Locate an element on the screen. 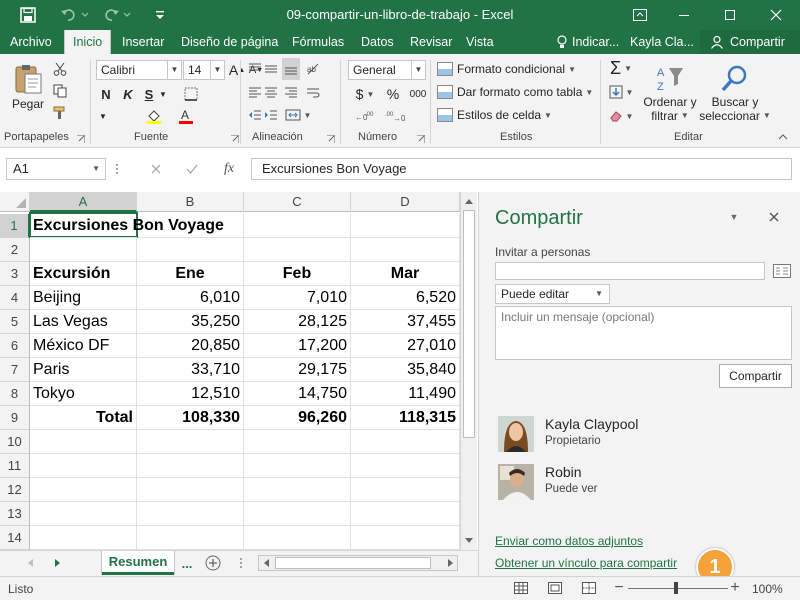  collapse-ribbon-icon is located at coordinates (783, 137).